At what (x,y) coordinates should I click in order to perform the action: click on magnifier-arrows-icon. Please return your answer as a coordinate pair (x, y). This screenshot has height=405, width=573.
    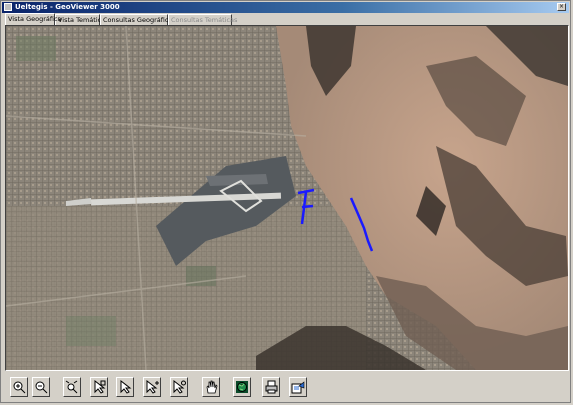
    Looking at the image, I should click on (71, 387).